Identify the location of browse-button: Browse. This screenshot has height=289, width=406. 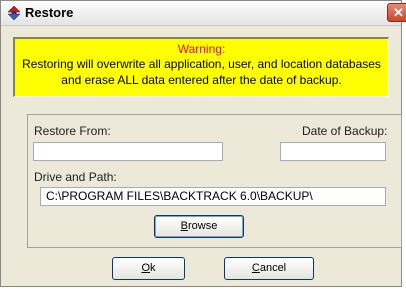
(199, 226).